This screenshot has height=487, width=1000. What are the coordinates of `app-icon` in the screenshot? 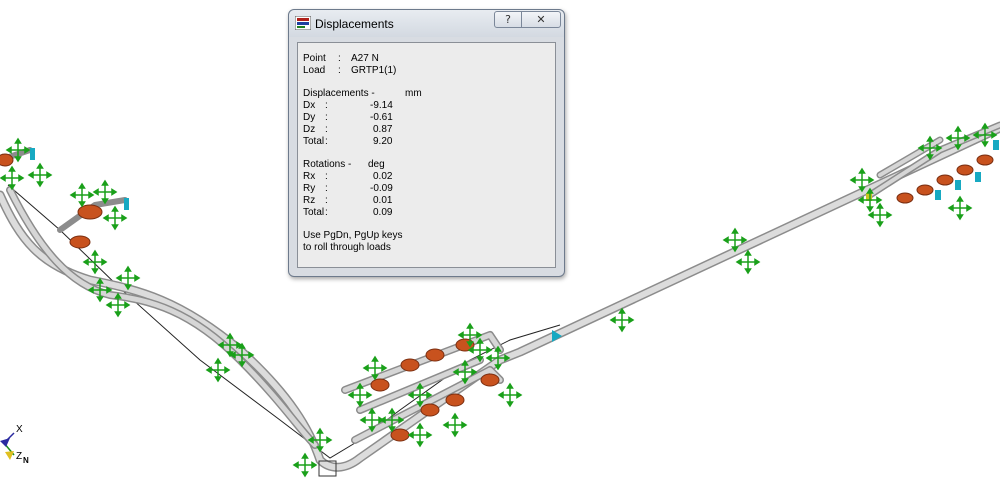 It's located at (303, 23).